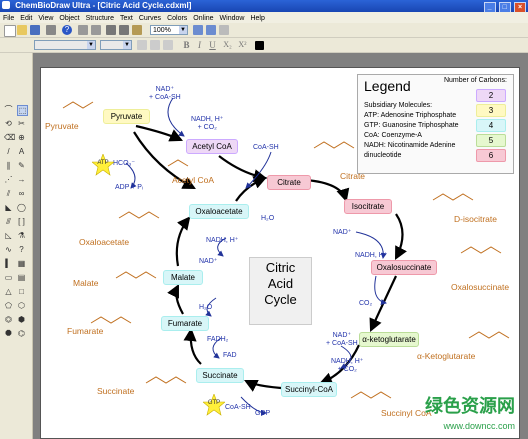 The image size is (528, 439). I want to click on arrow-pyruvate-acetylcoa, so click(159, 133).